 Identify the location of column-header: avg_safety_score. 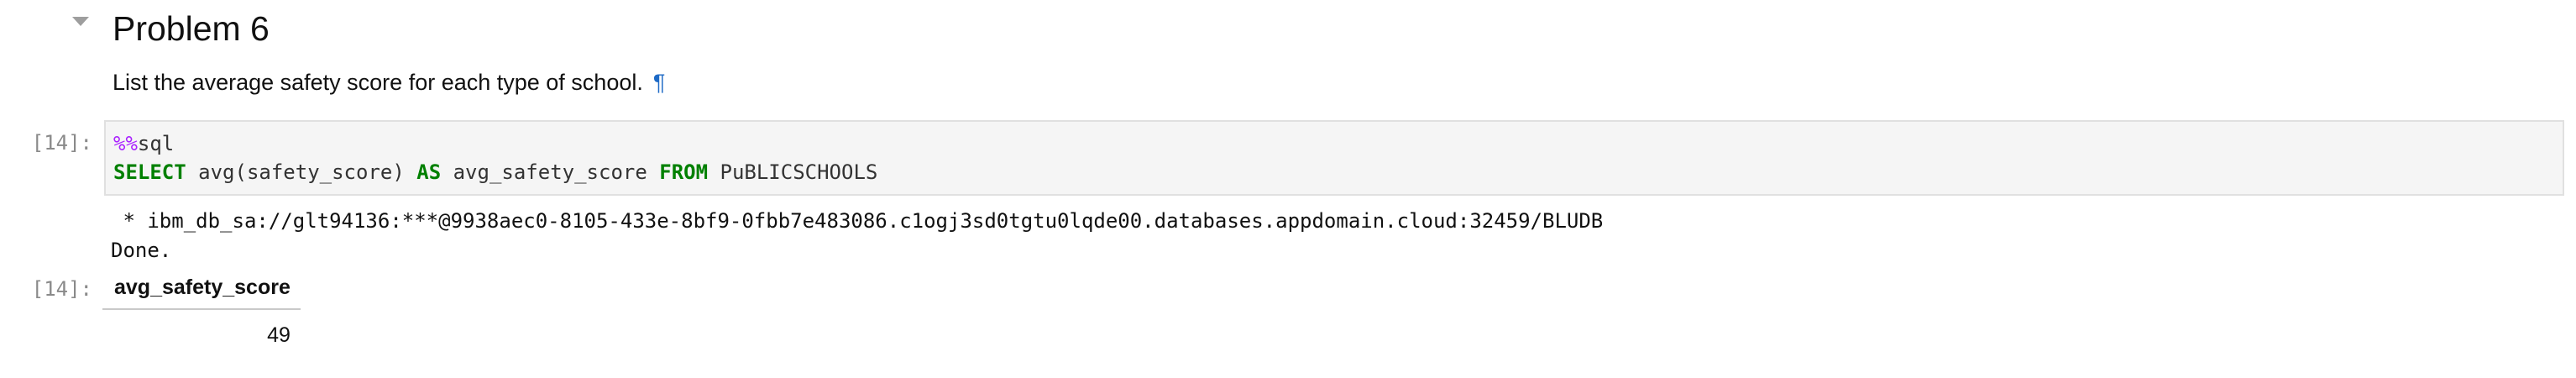
(202, 290).